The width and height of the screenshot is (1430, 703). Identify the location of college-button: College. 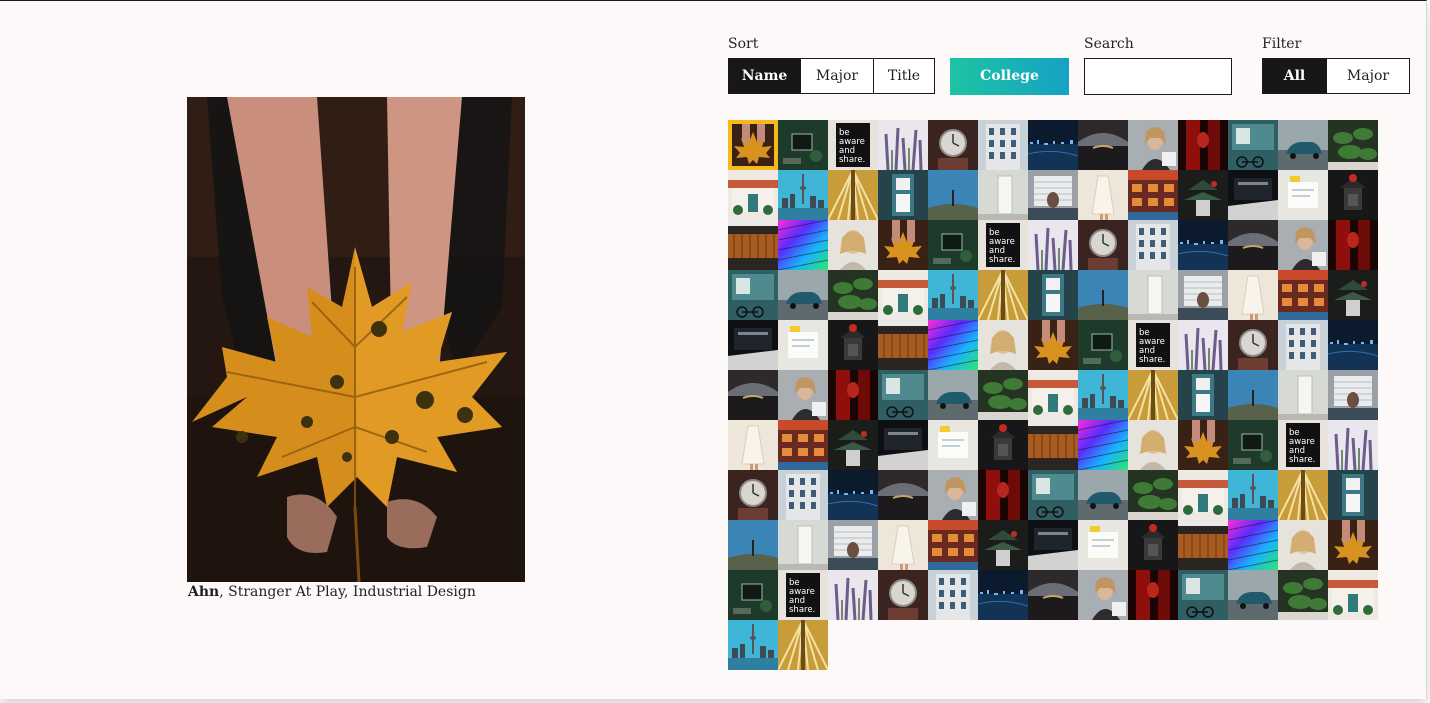
(1009, 76).